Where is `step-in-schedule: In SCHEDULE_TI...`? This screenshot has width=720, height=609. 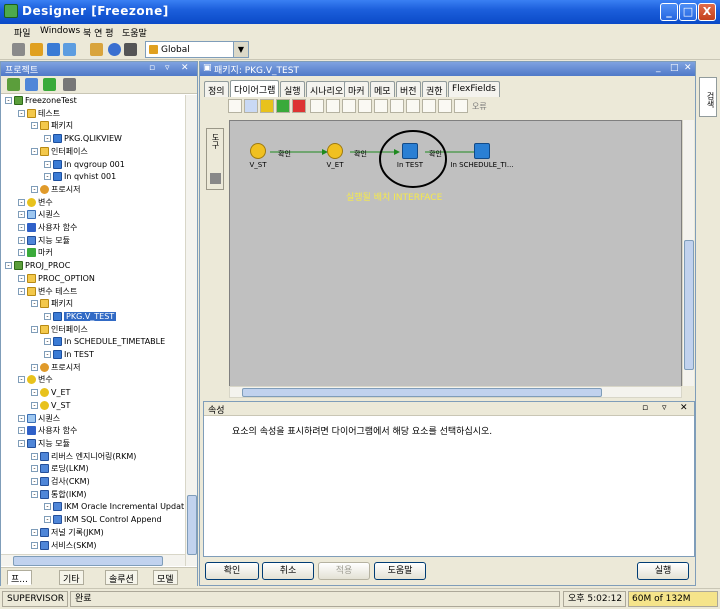 step-in-schedule: In SCHEDULE_TI... is located at coordinates (482, 156).